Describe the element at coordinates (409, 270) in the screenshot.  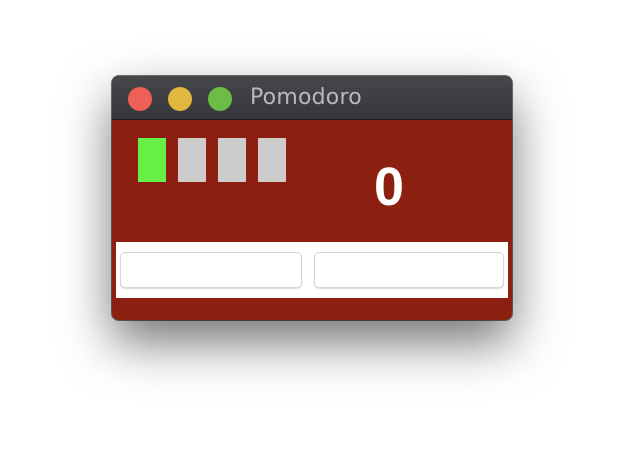
I see `right-action-button` at that location.